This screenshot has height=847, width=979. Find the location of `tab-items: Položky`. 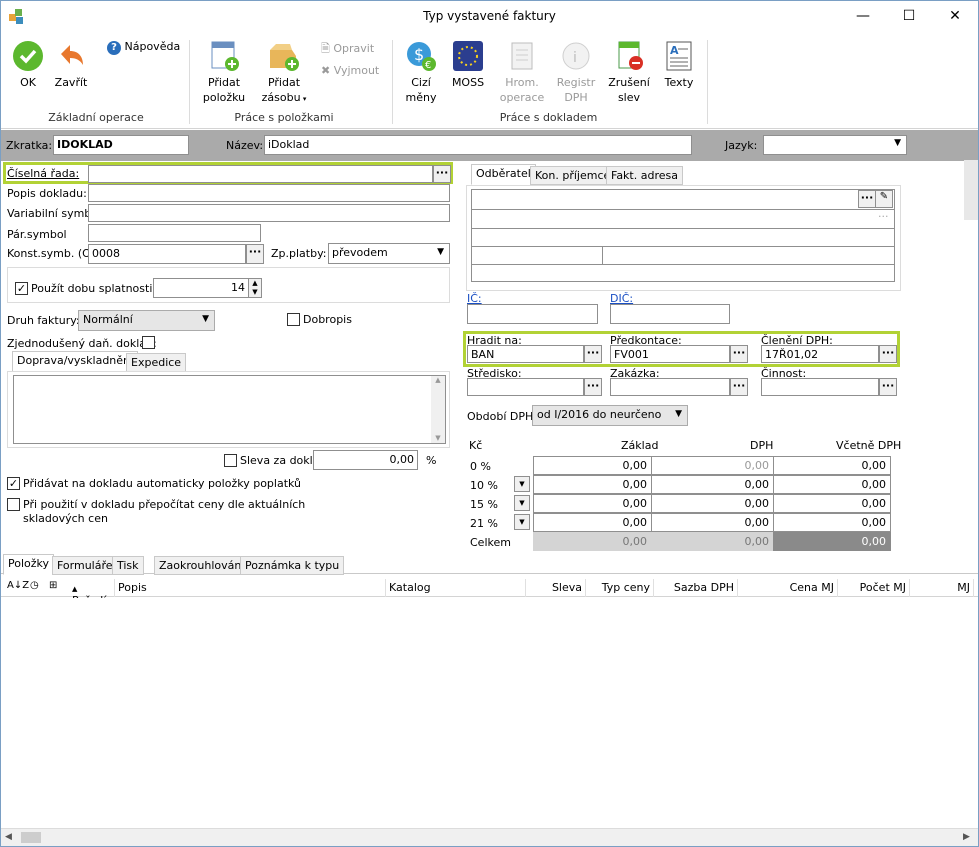

tab-items: Položky is located at coordinates (29, 564).